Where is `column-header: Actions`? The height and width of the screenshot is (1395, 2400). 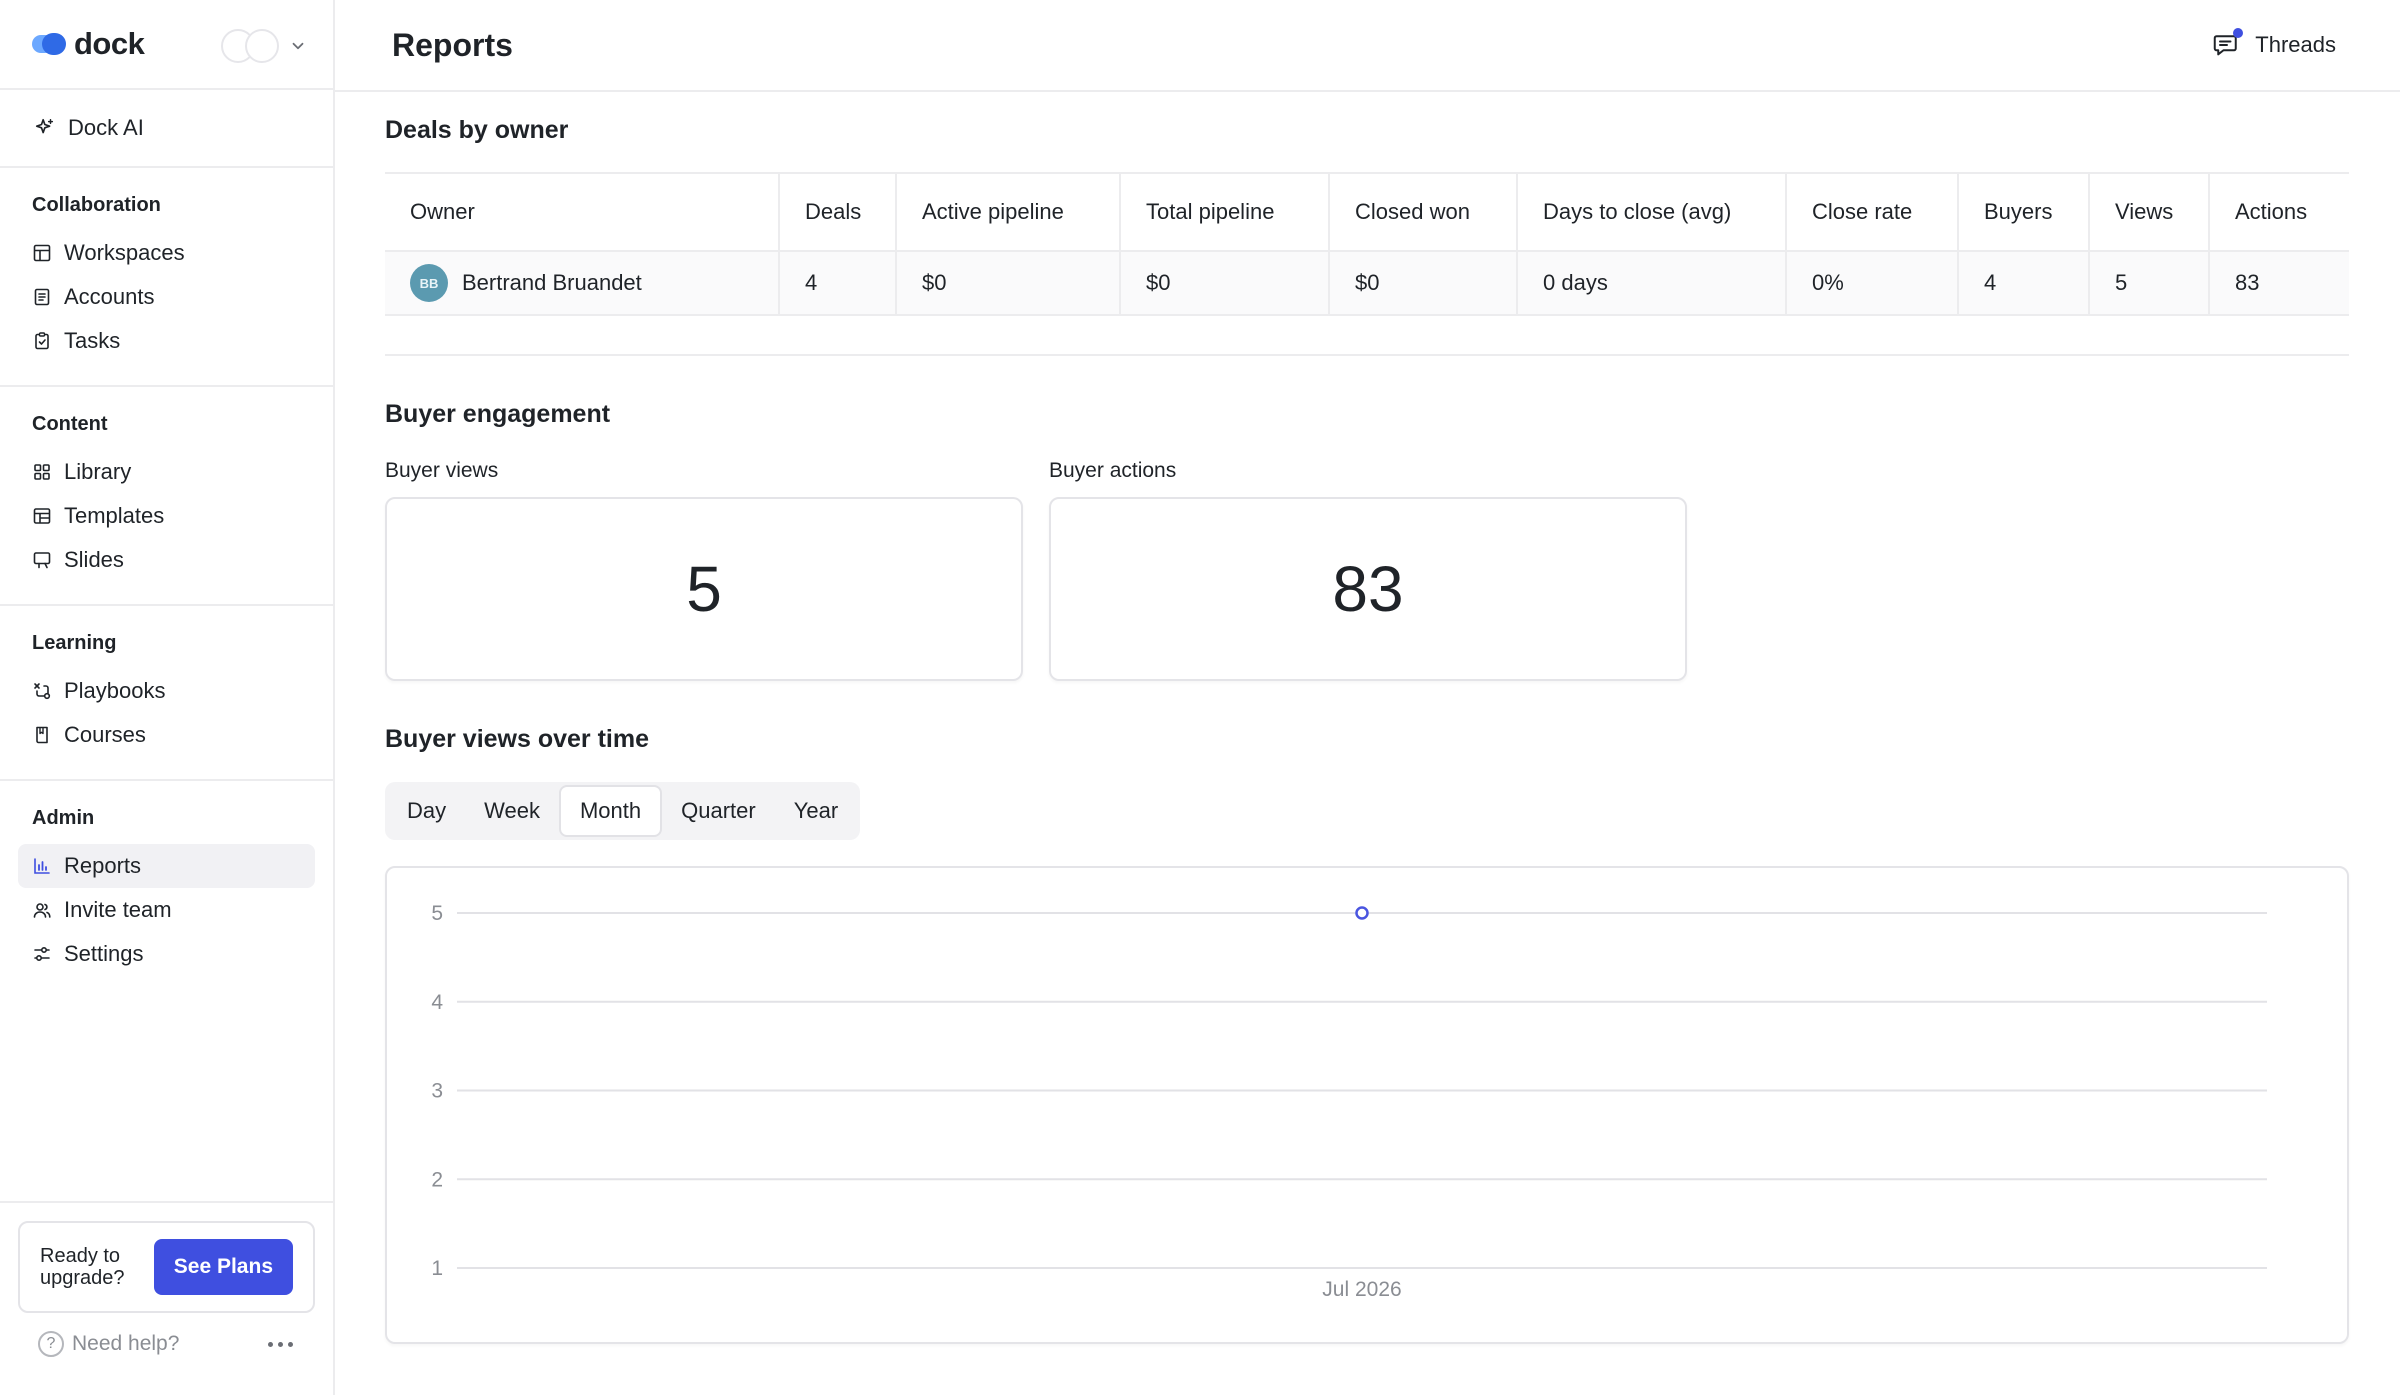
column-header: Actions is located at coordinates (2278, 212).